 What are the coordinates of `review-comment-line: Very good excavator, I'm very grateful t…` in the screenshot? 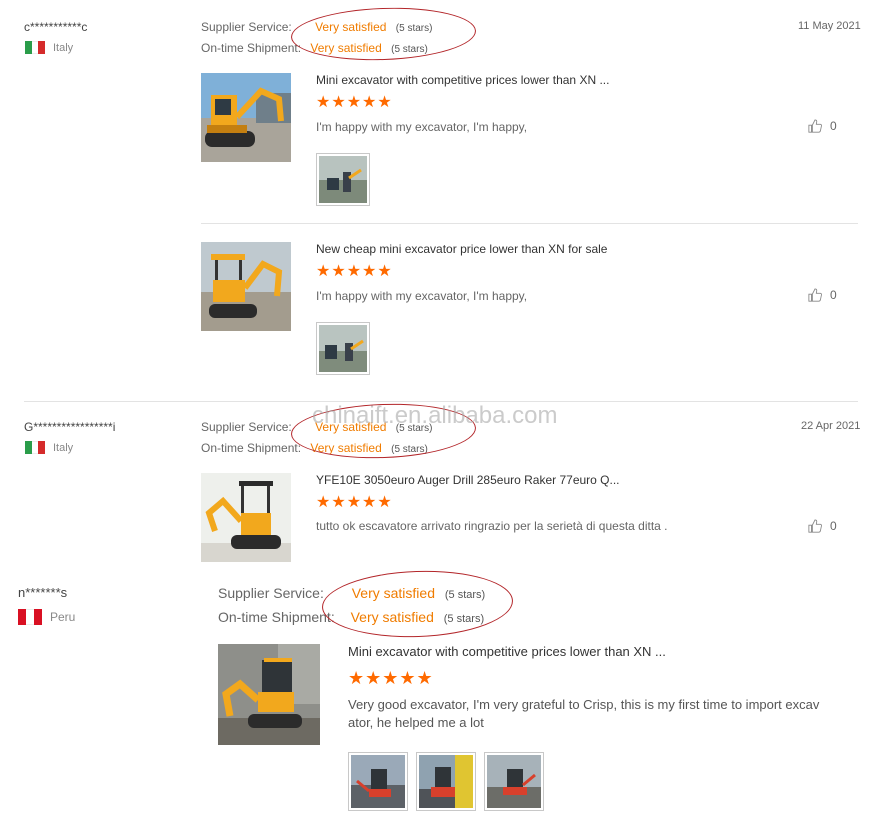 It's located at (584, 704).